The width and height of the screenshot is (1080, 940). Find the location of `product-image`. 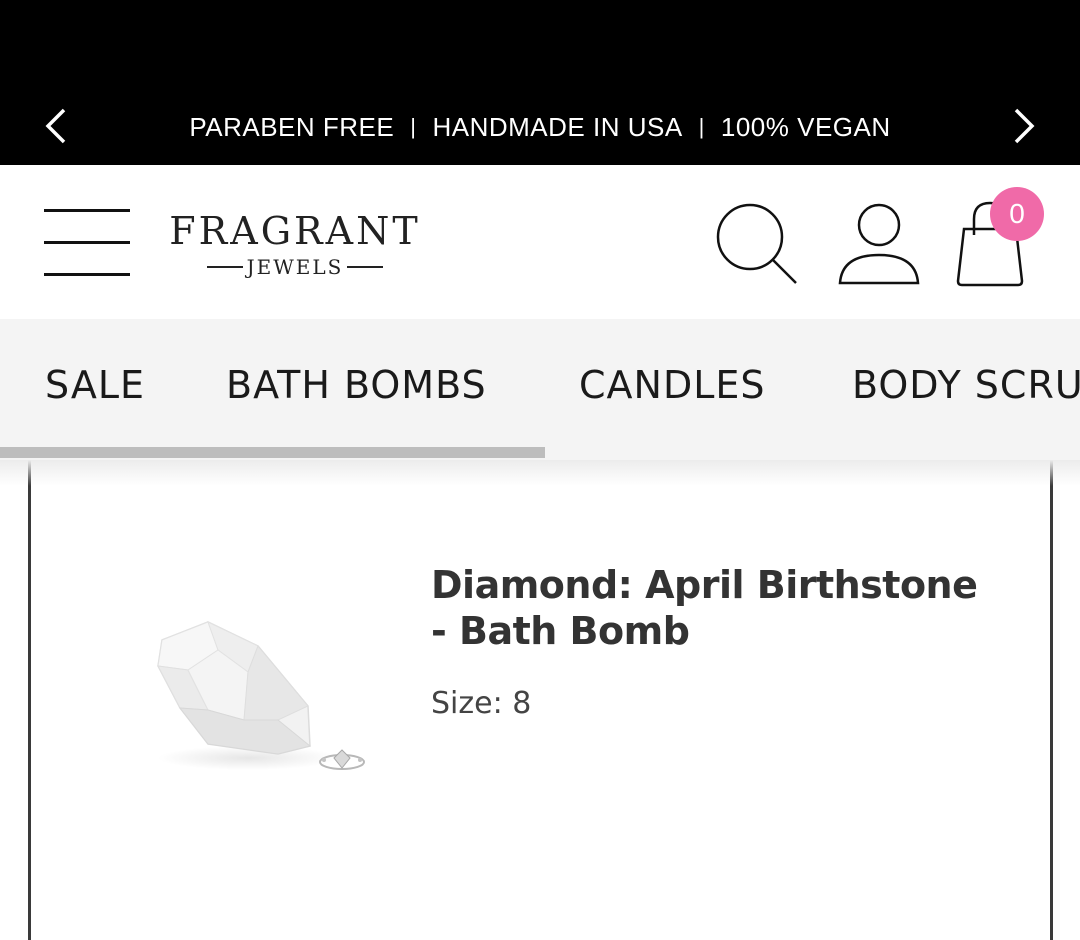

product-image is located at coordinates (263, 700).